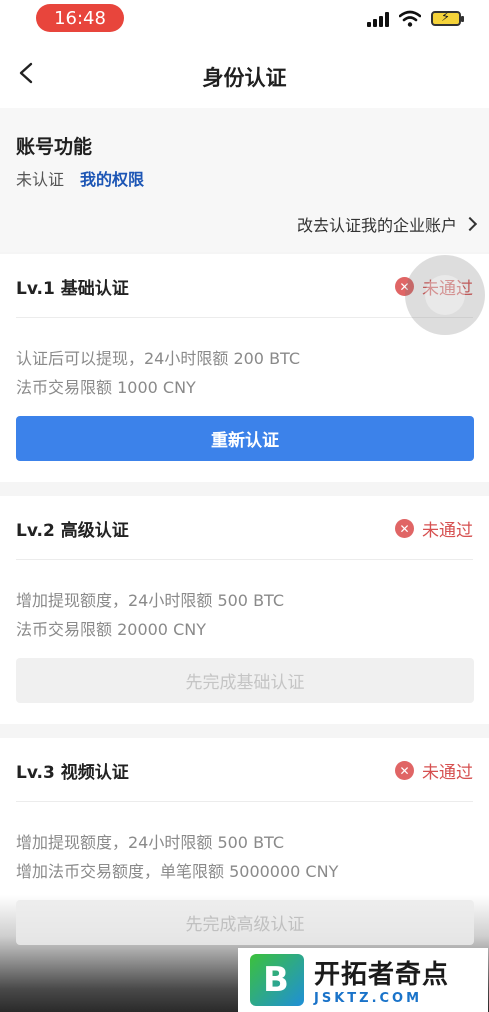 Image resolution: width=489 pixels, height=1012 pixels. I want to click on level-desc-line2: 增加法币交易额度，单笔限额 5000000 CNY, so click(177, 871).